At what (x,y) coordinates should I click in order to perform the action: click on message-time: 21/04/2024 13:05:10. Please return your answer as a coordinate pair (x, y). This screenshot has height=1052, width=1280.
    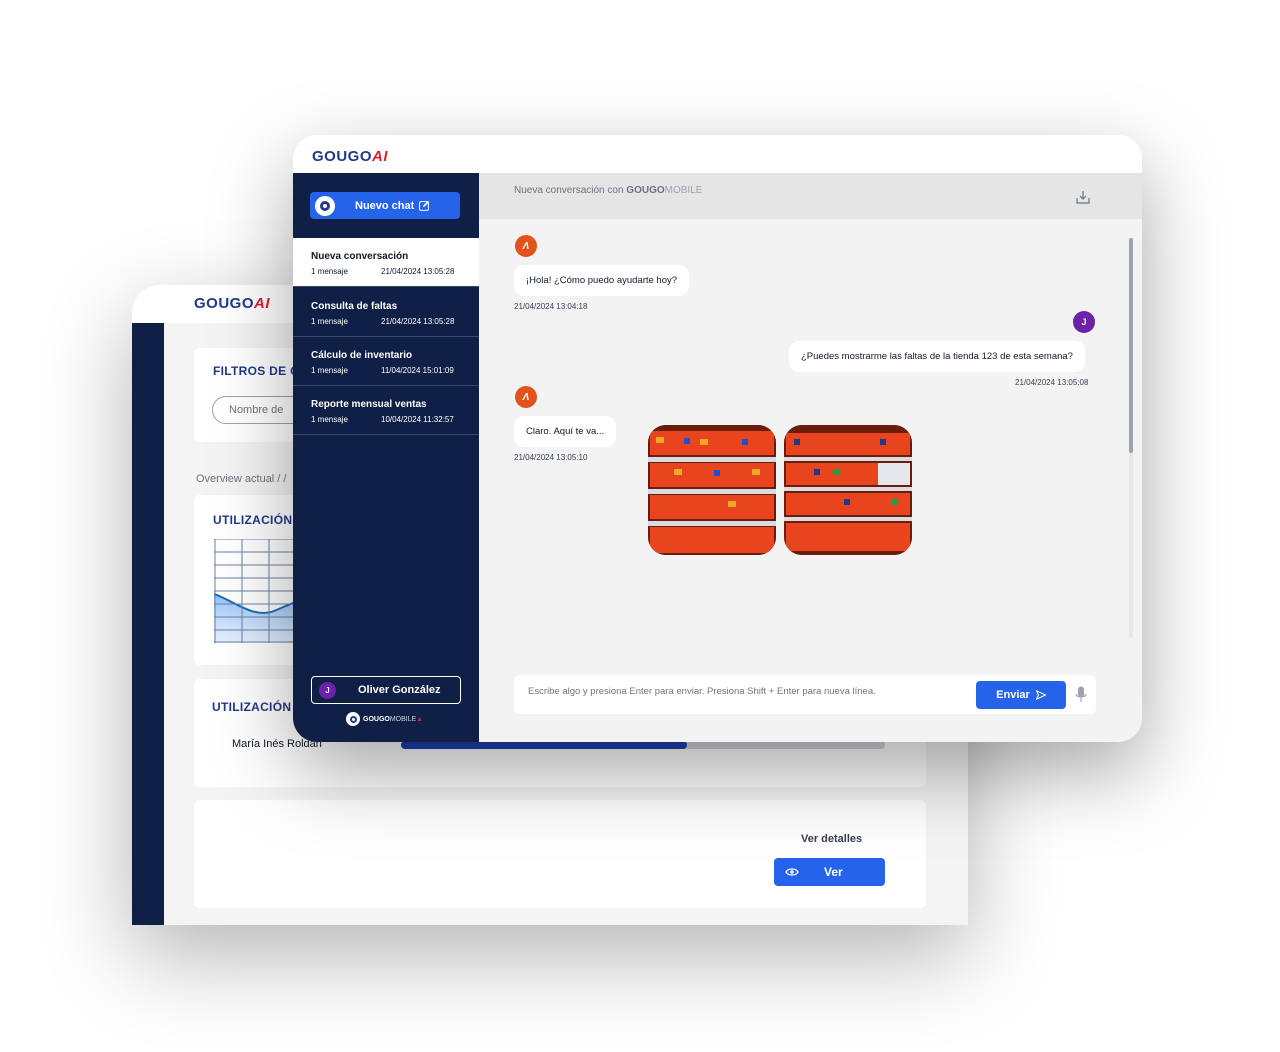
    Looking at the image, I should click on (551, 457).